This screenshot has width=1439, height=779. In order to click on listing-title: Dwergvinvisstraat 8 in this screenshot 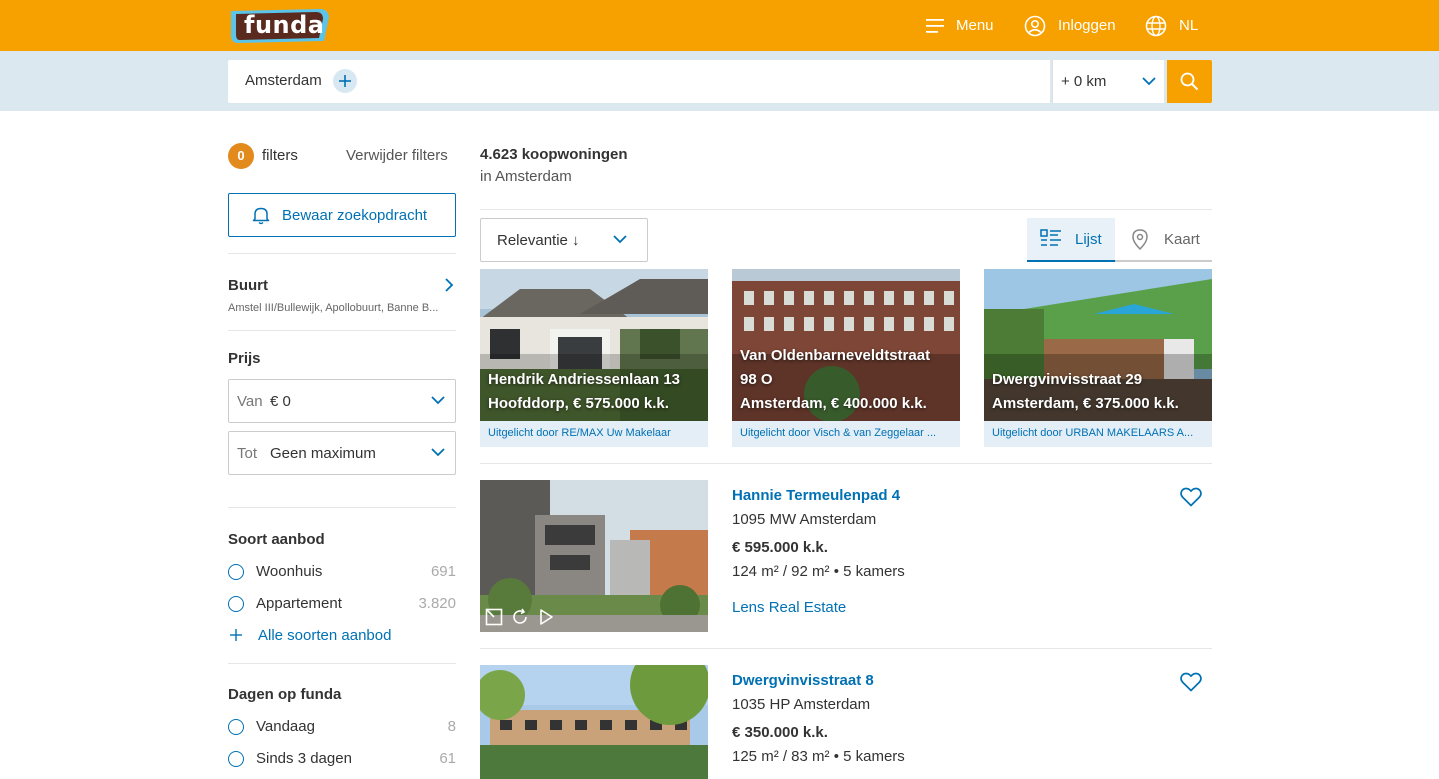, I will do `click(803, 680)`.